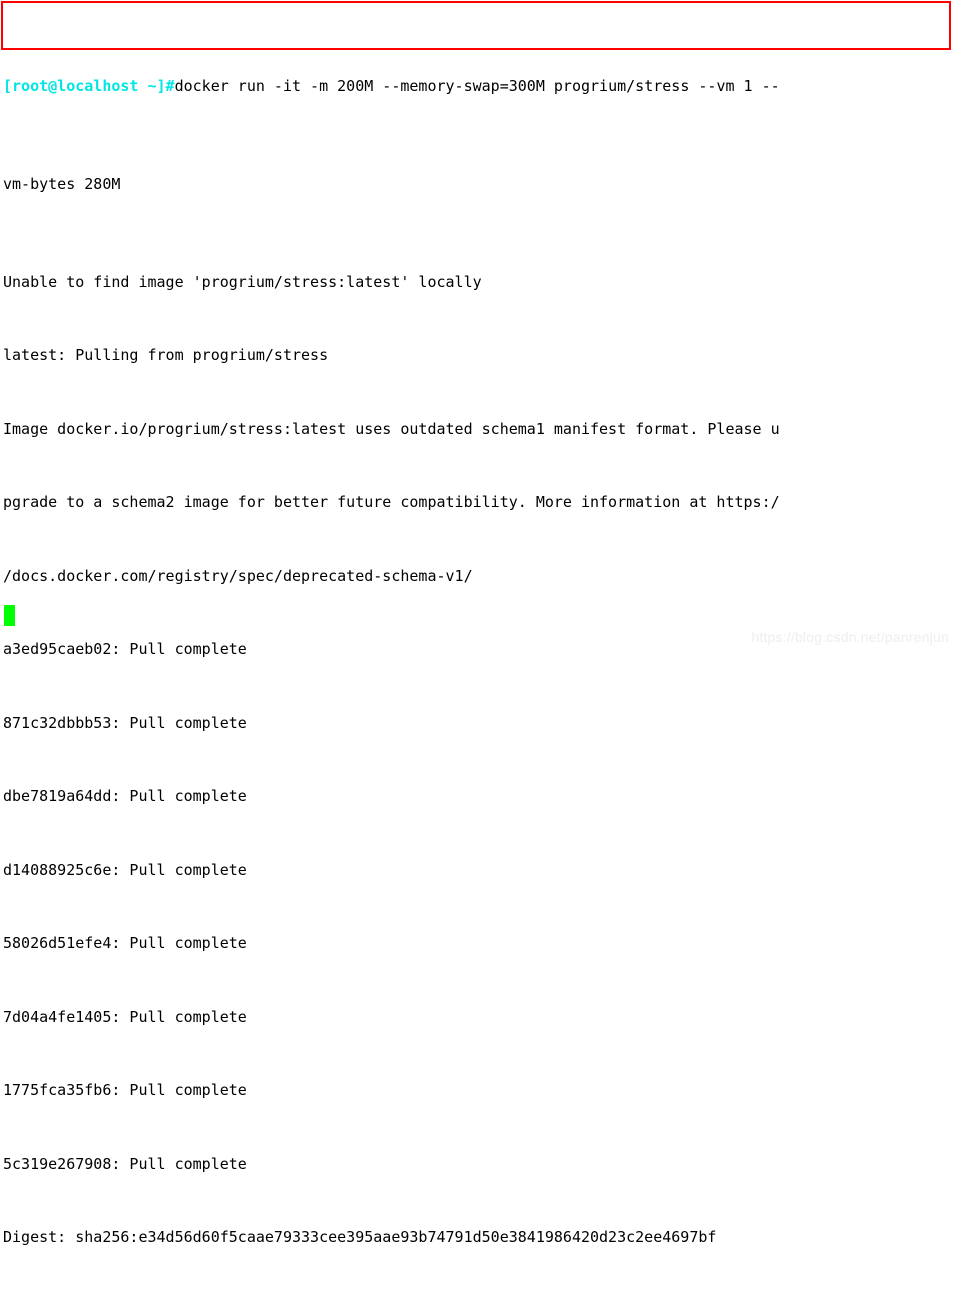 The width and height of the screenshot is (957, 1302). What do you see at coordinates (478, 1090) in the screenshot?
I see `output-line: 1775fca35fb6: Pull complete` at bounding box center [478, 1090].